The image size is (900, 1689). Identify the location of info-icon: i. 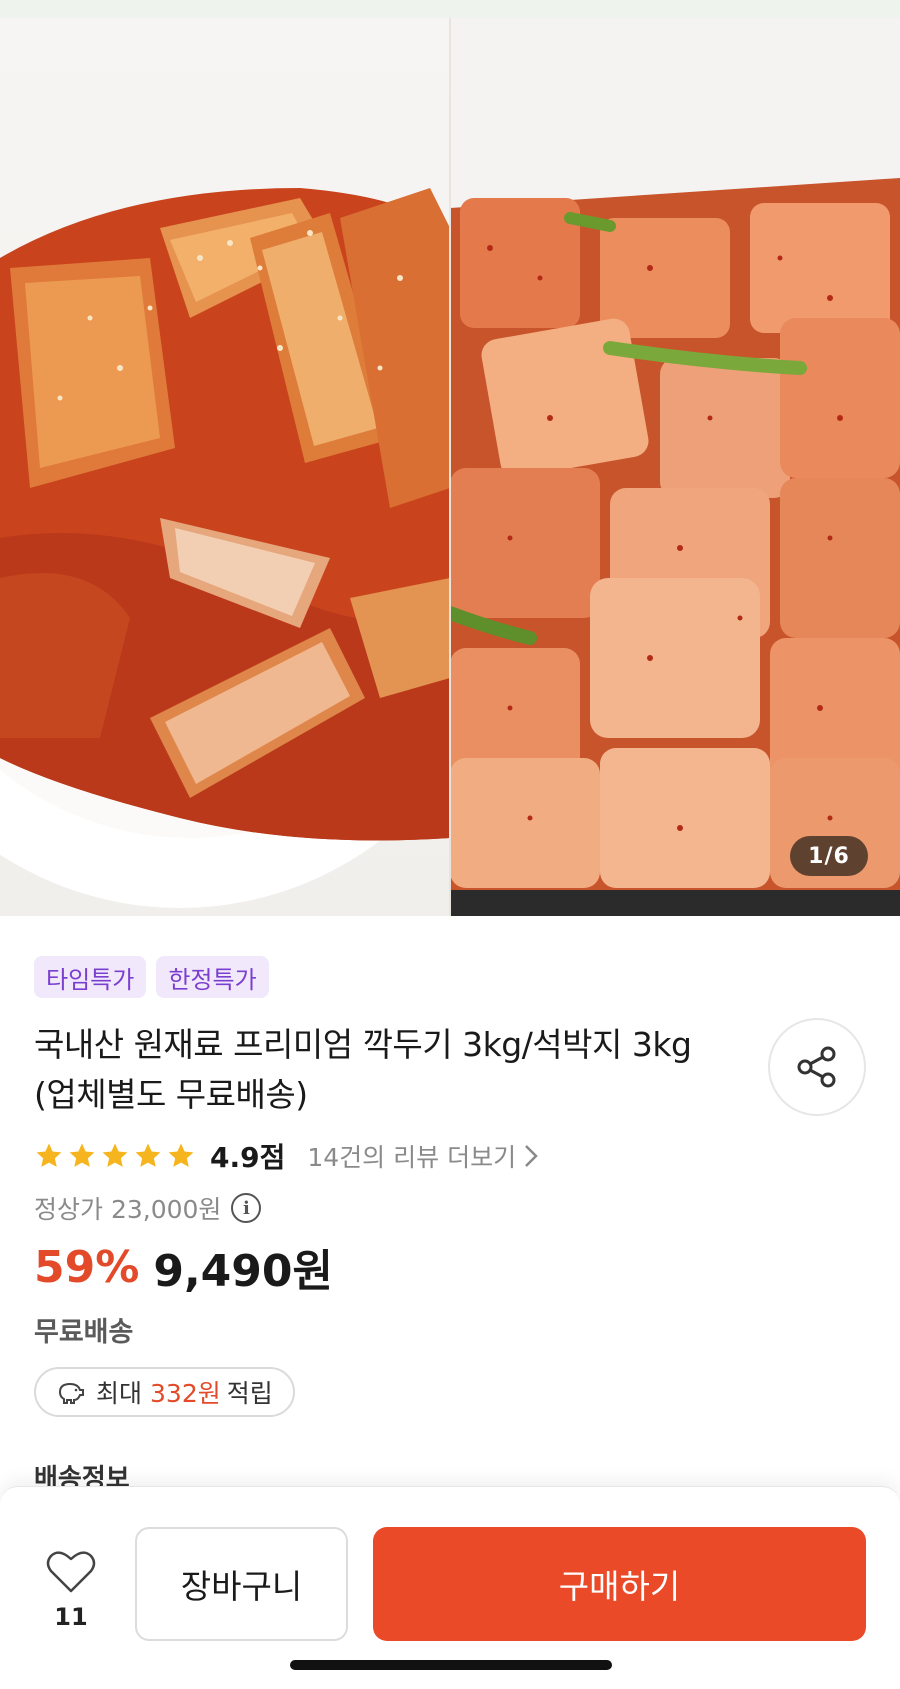
(246, 1208).